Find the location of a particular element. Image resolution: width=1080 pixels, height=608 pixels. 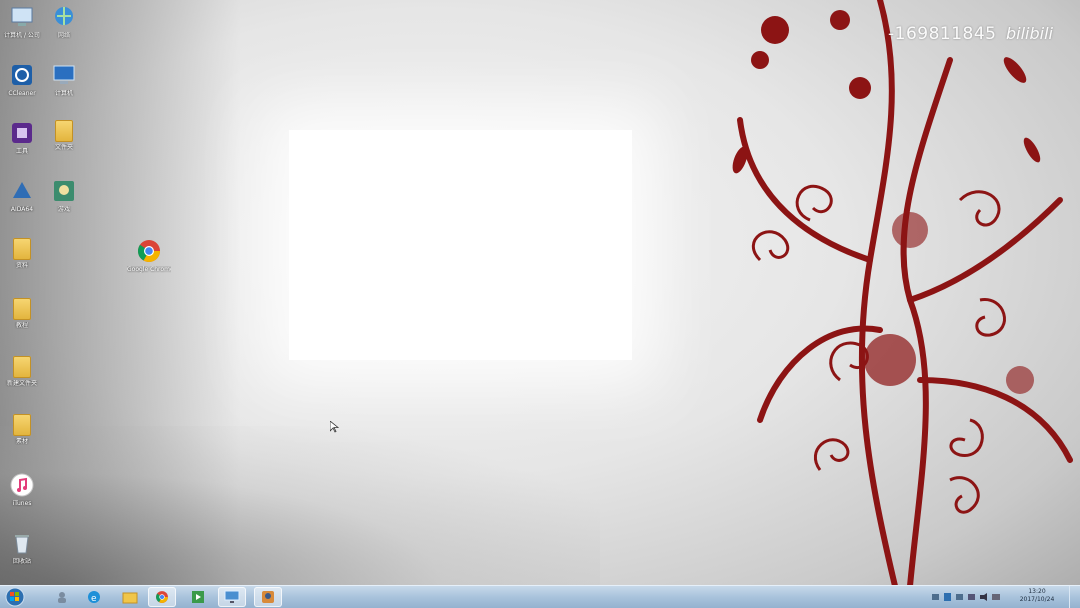

taskbar-app is located at coordinates (268, 597).